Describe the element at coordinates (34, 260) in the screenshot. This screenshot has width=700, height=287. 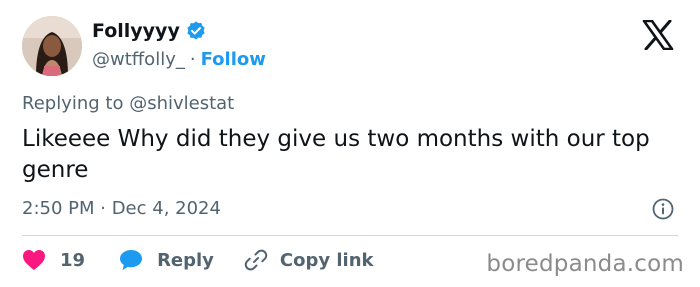
I see `heart-icon` at that location.